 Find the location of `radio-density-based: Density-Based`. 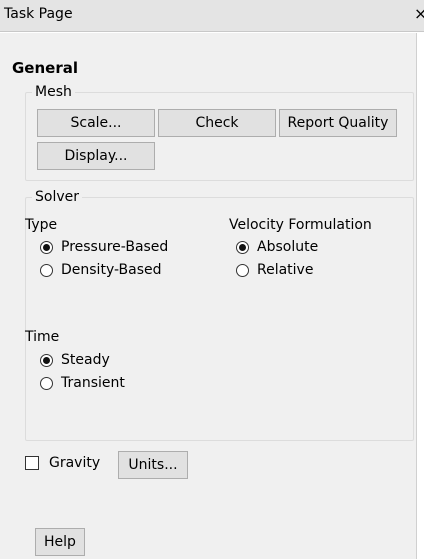

radio-density-based: Density-Based is located at coordinates (101, 270).